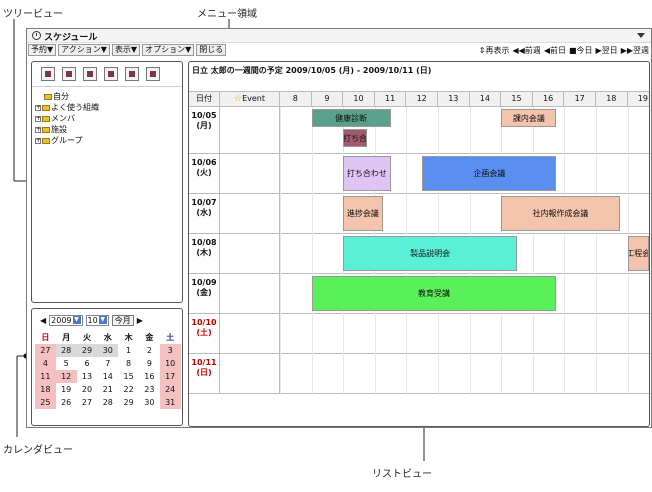 The height and width of the screenshot is (492, 652). Describe the element at coordinates (90, 74) in the screenshot. I see `month-icon` at that location.